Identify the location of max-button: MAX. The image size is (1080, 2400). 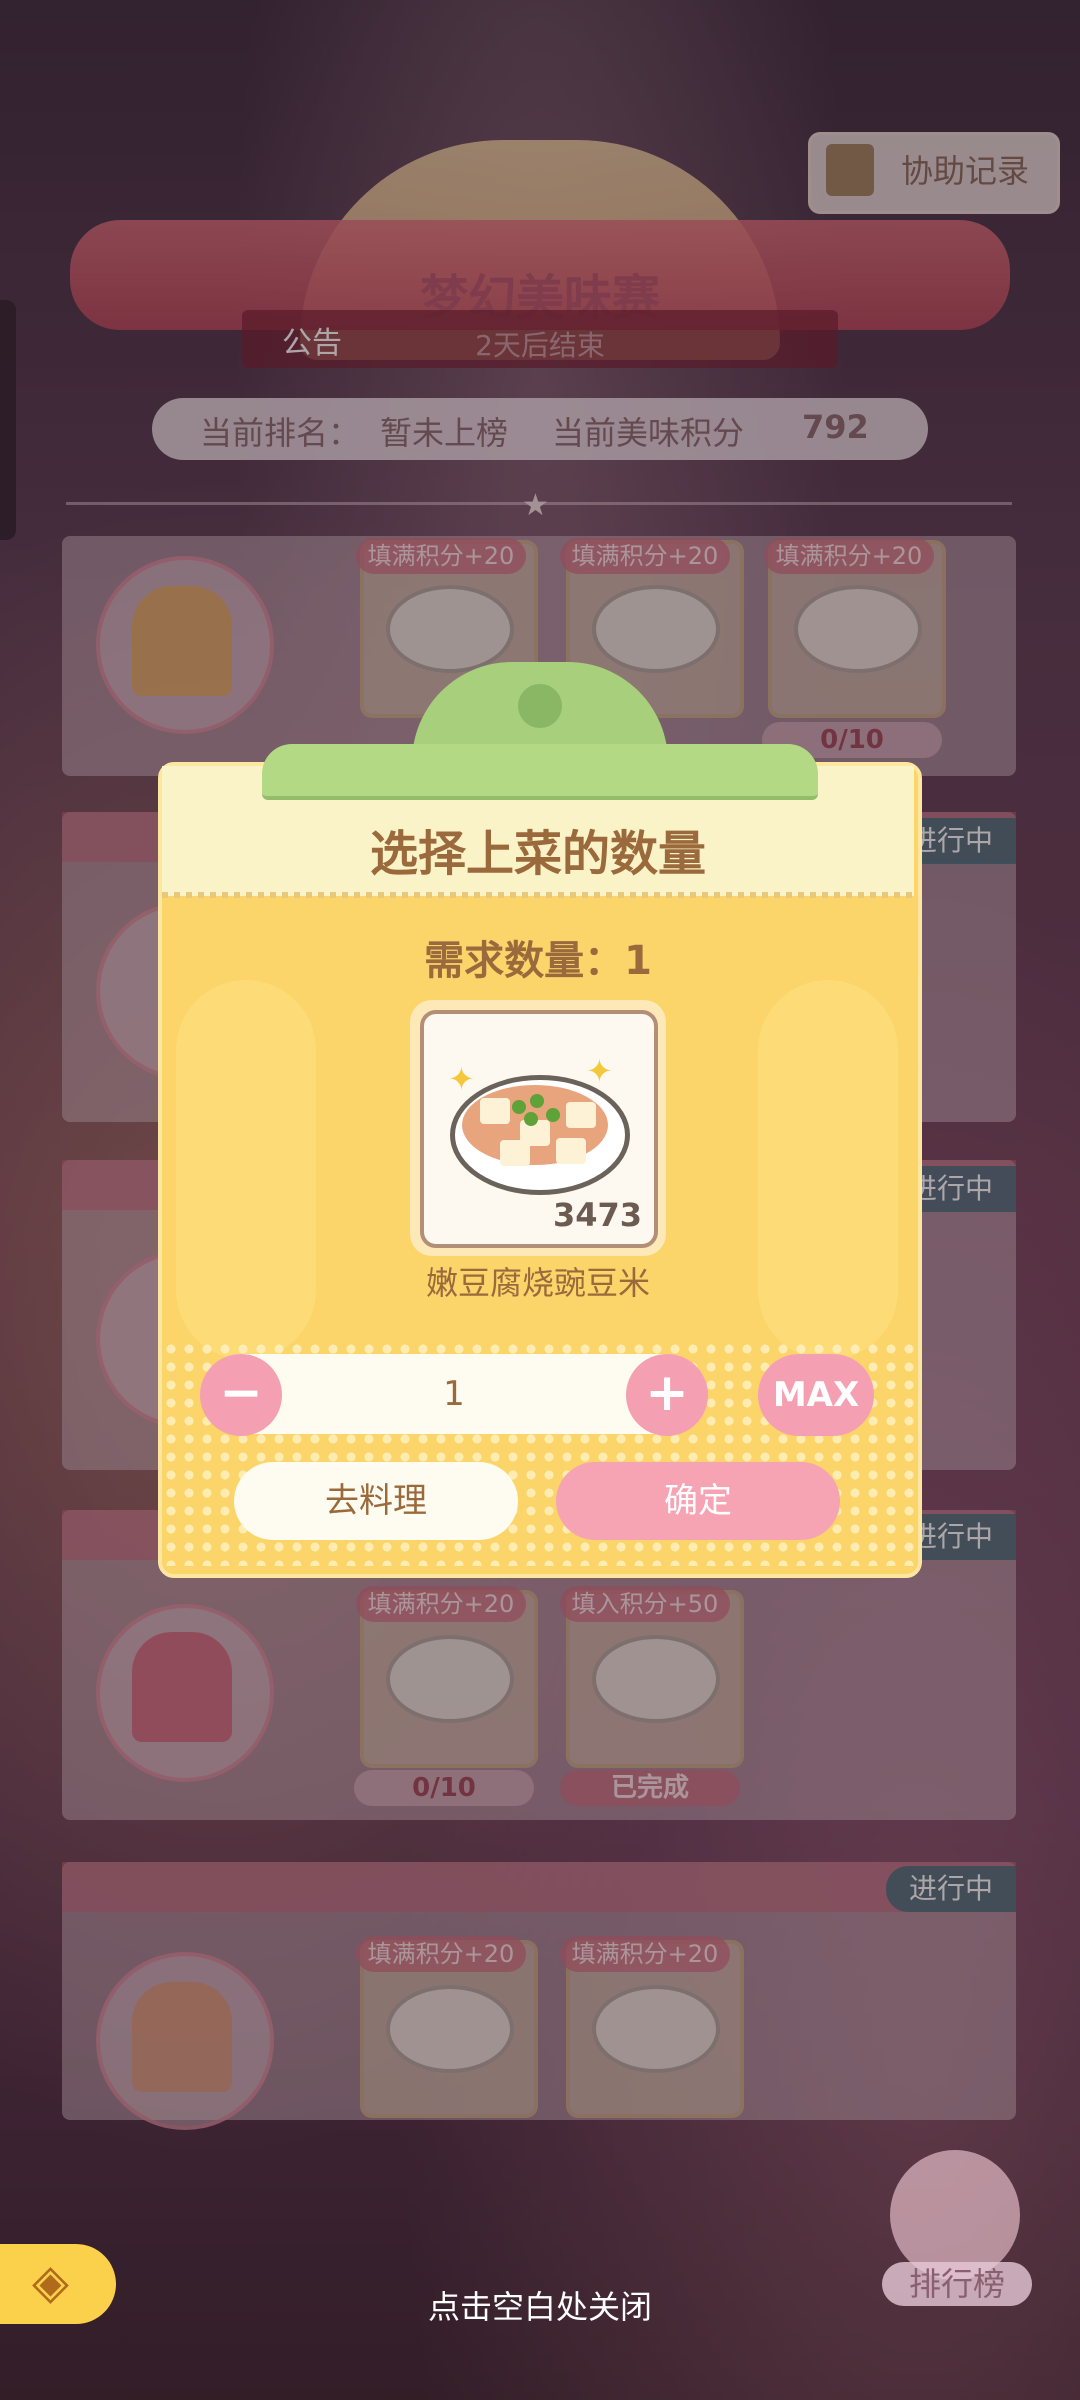
(816, 1395).